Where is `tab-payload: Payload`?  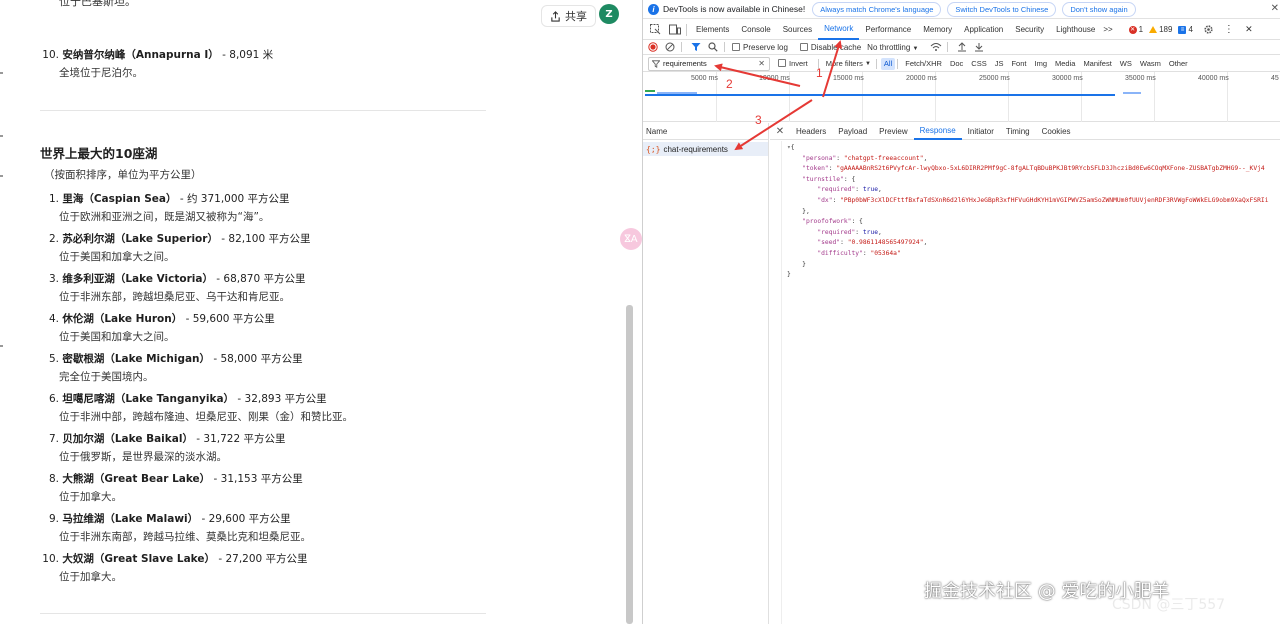
tab-payload: Payload is located at coordinates (852, 131).